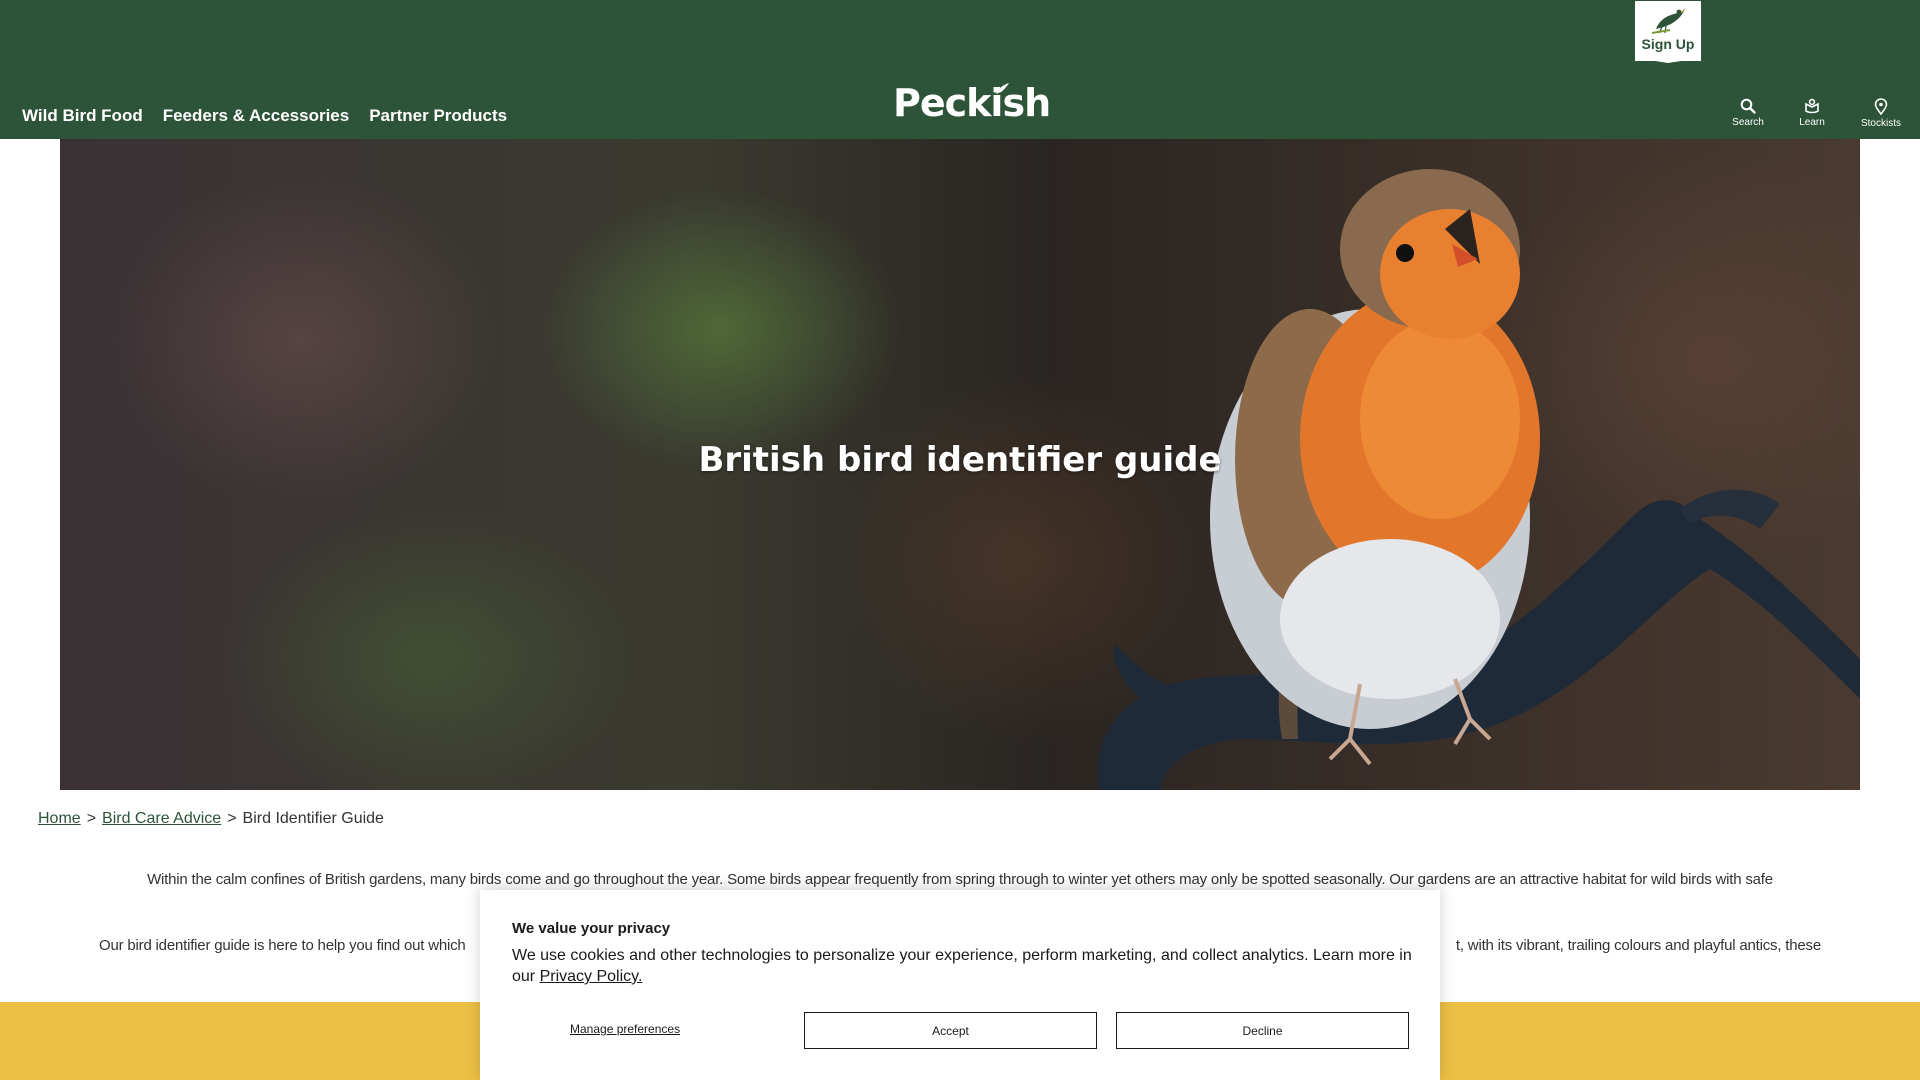 The height and width of the screenshot is (1080, 1920). Describe the element at coordinates (1880, 123) in the screenshot. I see `stockists-label: Stockists` at that location.